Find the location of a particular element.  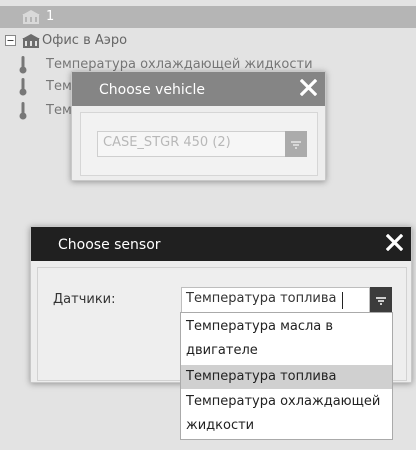

option-text: двигателе is located at coordinates (222, 350).